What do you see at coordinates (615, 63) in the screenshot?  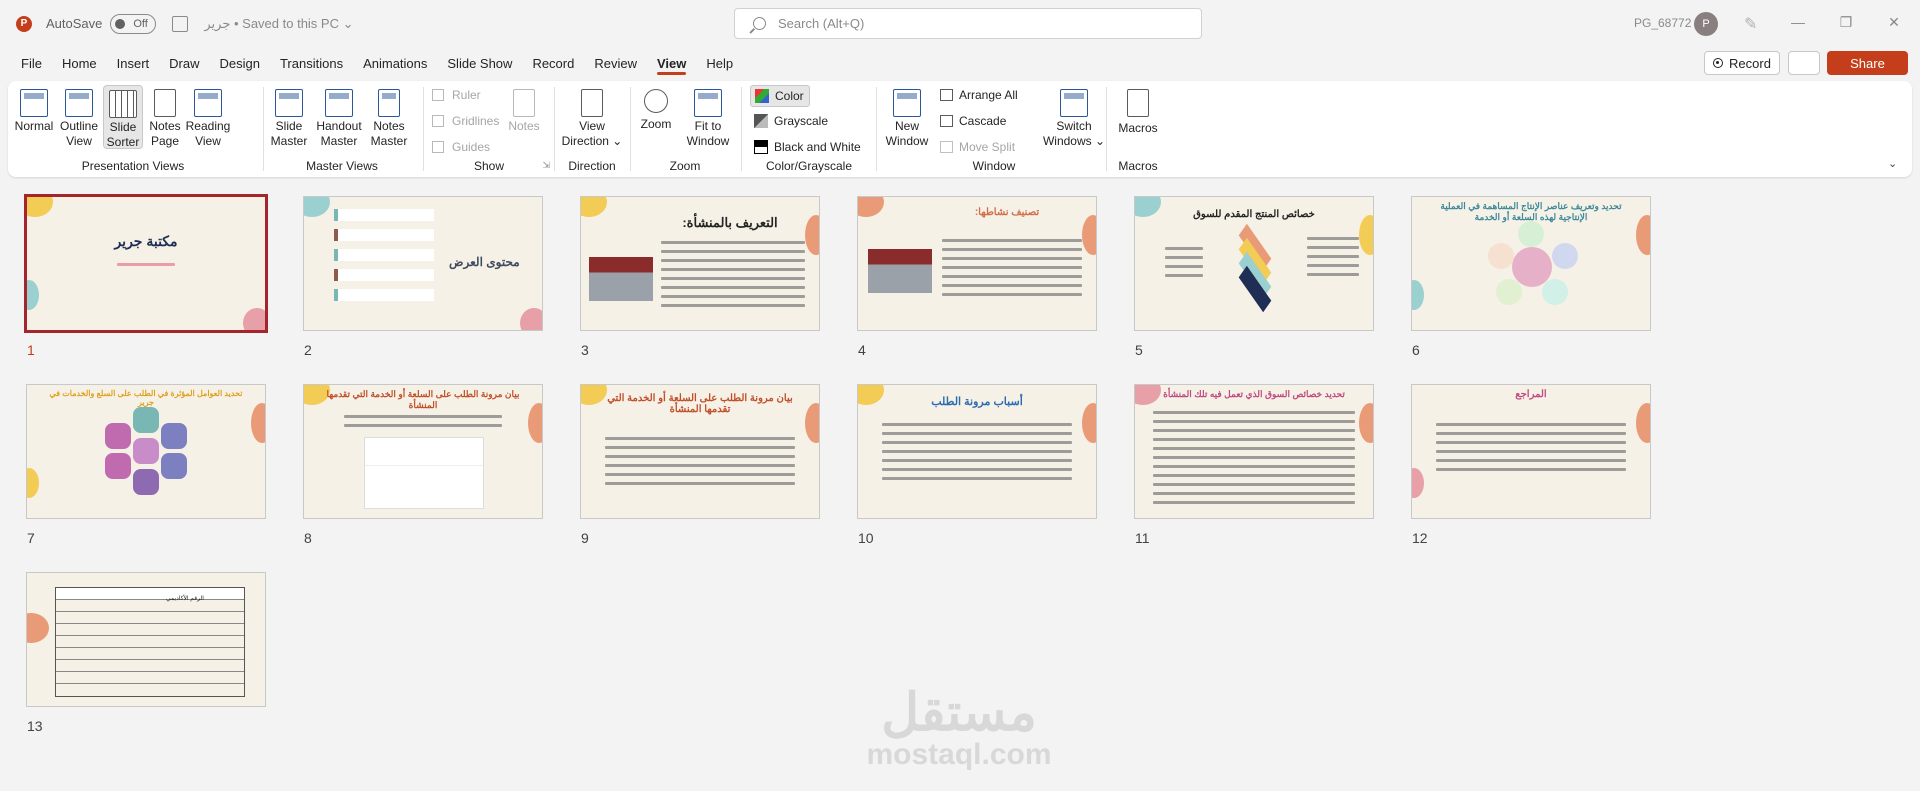 I see `tab-review: Review` at bounding box center [615, 63].